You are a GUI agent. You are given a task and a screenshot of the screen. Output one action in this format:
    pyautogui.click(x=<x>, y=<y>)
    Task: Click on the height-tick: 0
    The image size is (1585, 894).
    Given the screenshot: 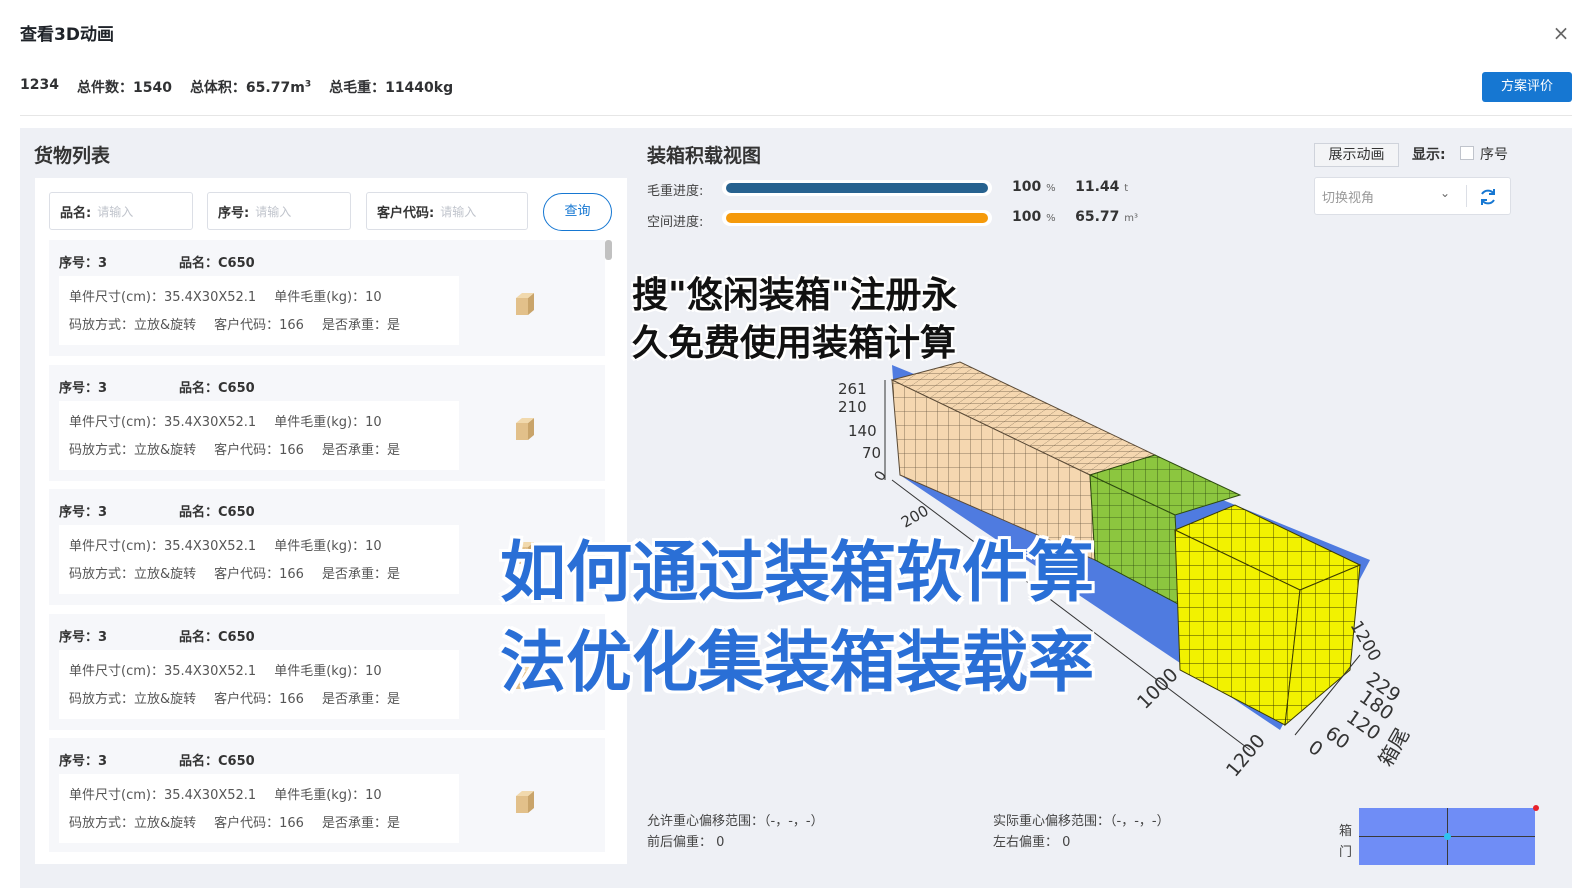 What is the action you would take?
    pyautogui.click(x=881, y=476)
    